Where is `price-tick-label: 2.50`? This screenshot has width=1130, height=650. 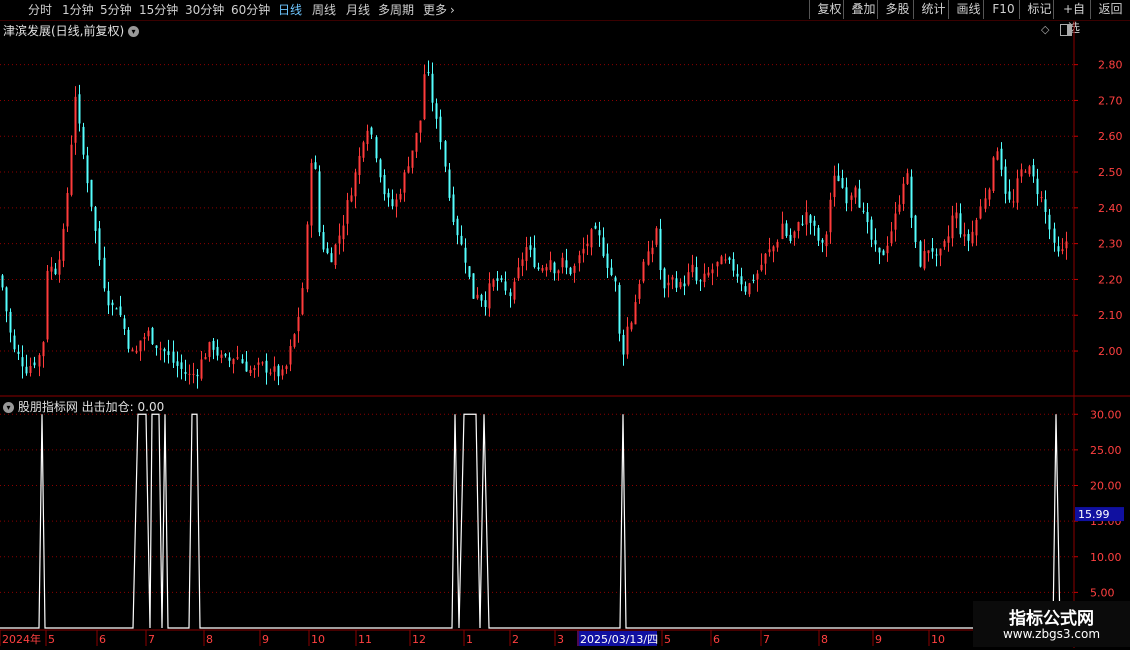
price-tick-label: 2.50 is located at coordinates (1110, 172).